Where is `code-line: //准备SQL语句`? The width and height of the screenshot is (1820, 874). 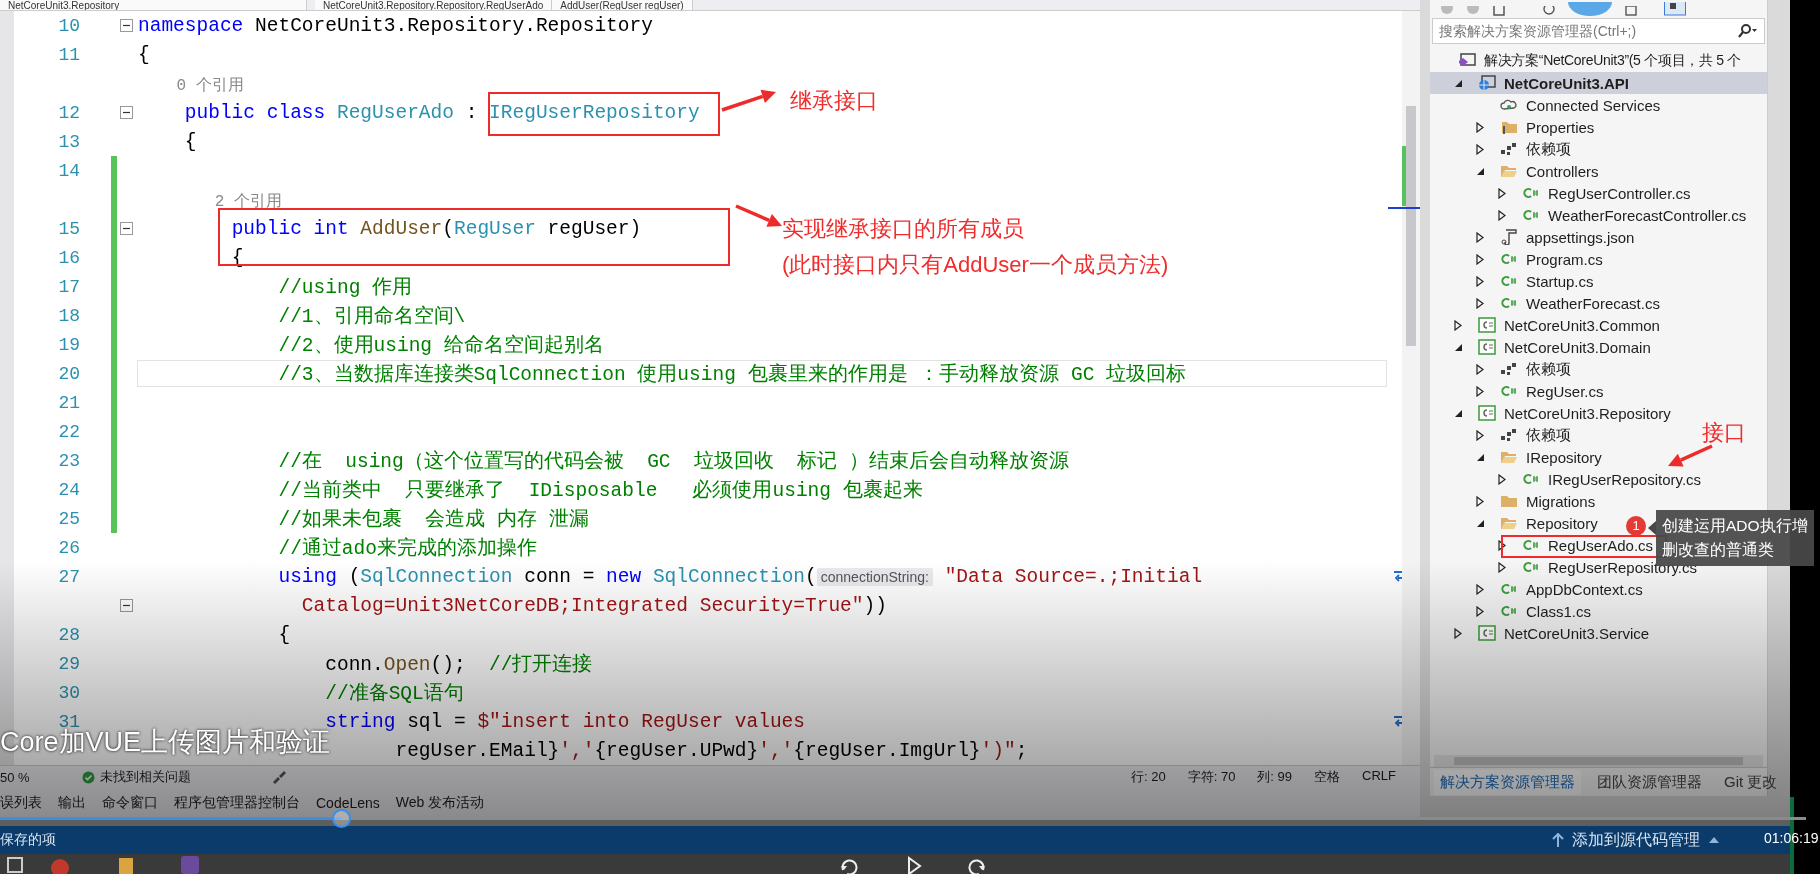
code-line: //准备SQL语句 is located at coordinates (394, 693).